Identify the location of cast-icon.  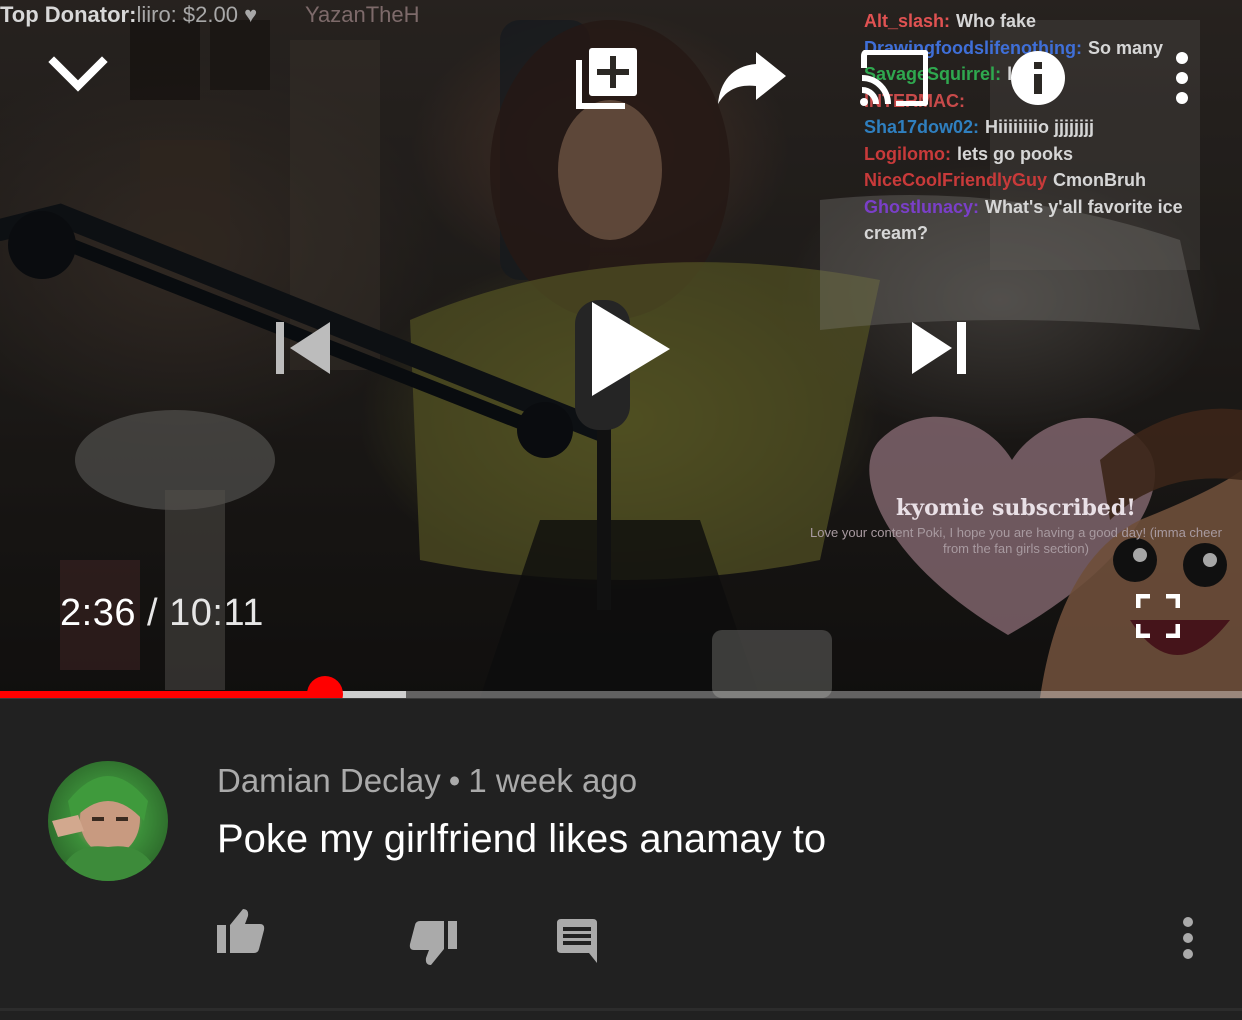
(894, 78).